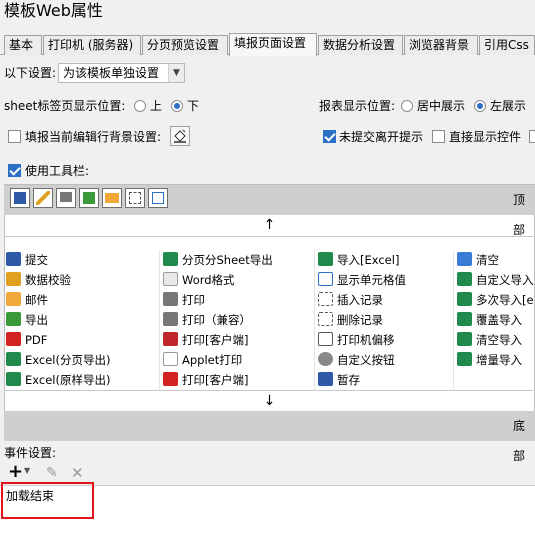  Describe the element at coordinates (480, 106) in the screenshot. I see `radio-report-left` at that location.